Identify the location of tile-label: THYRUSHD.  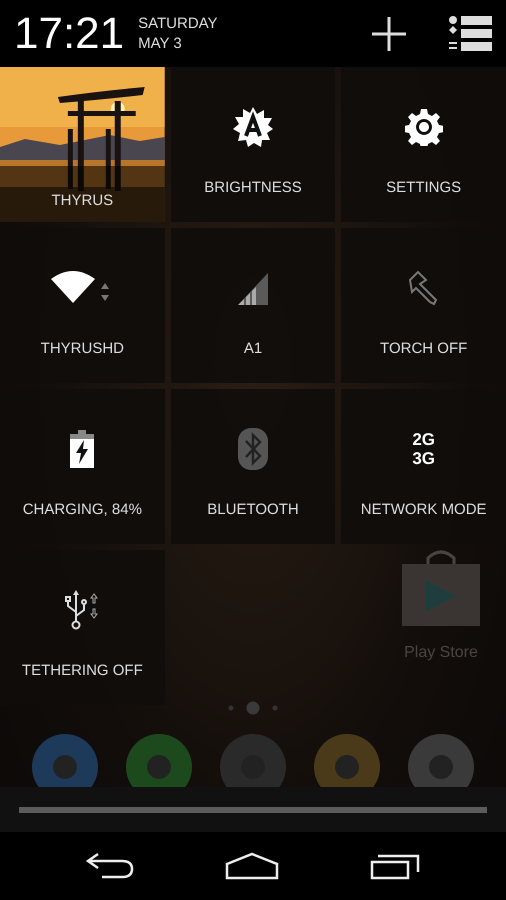
(82, 348).